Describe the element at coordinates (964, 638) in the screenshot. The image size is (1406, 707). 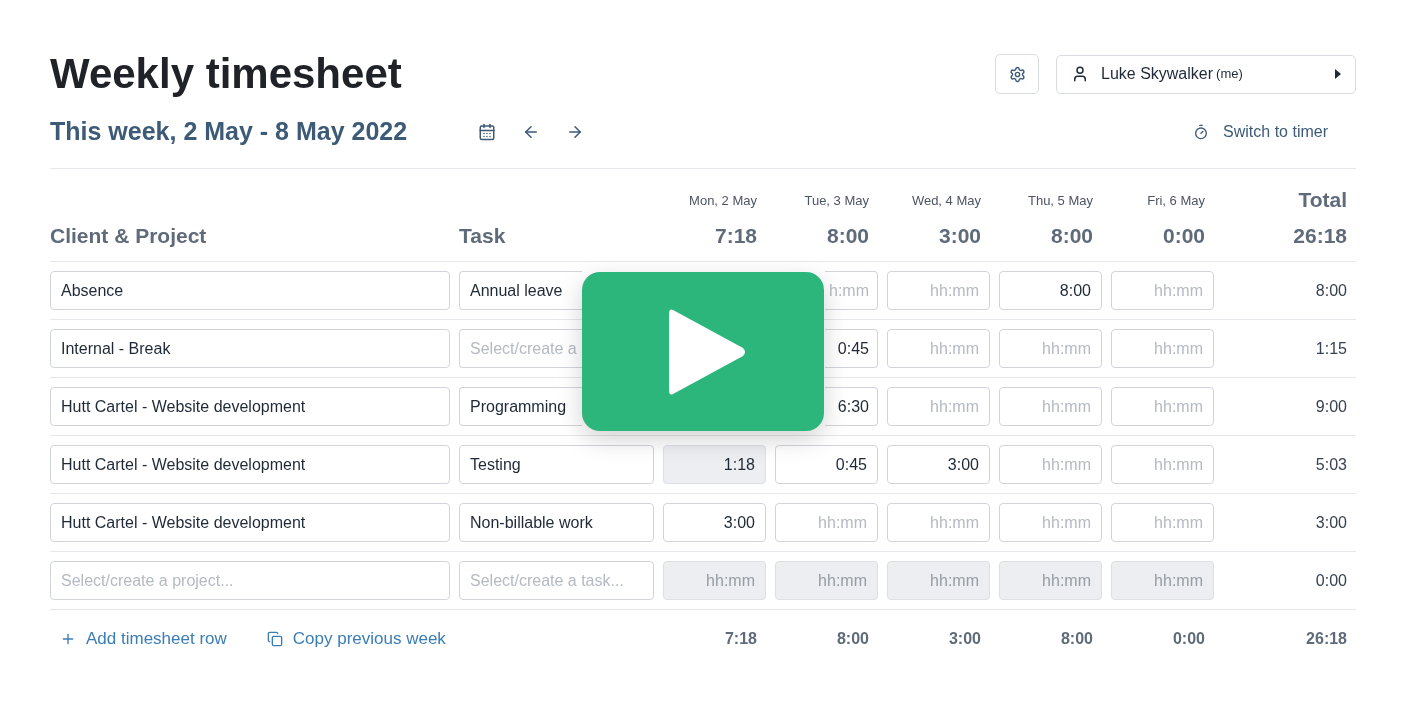
I see `footer-total: 3:00` at that location.